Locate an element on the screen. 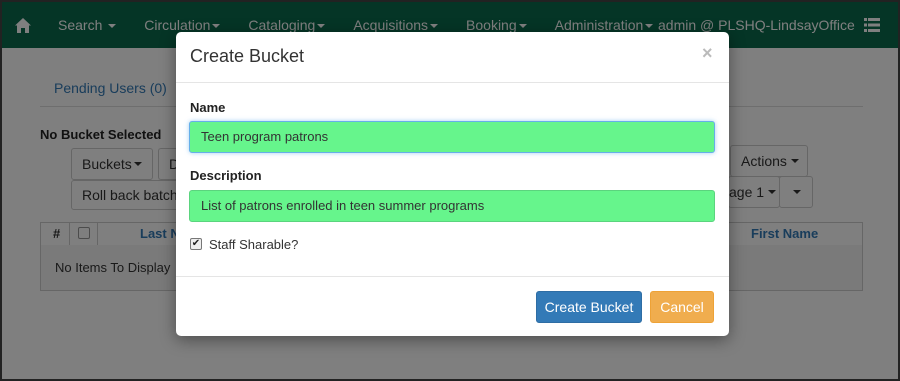 Image resolution: width=900 pixels, height=381 pixels. name-label: Name is located at coordinates (208, 107).